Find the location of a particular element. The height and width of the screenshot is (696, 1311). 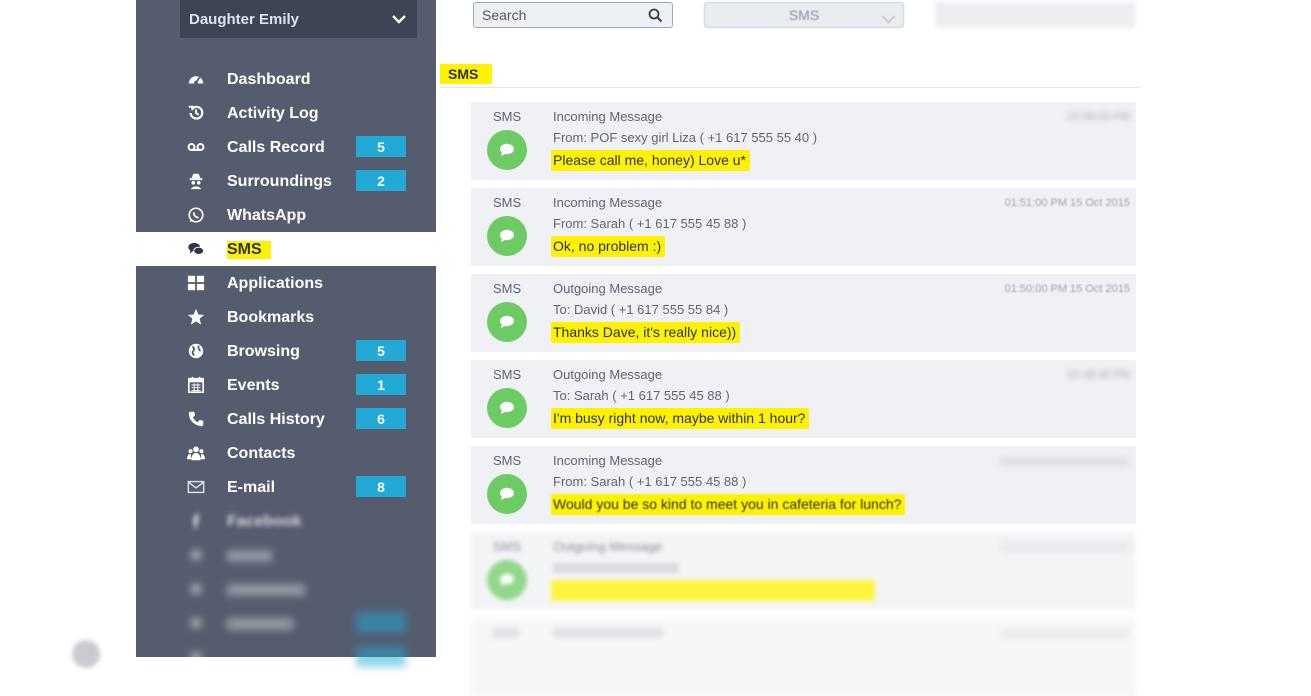

sidebar-item-bookmarks: Bookmarks is located at coordinates (286, 317).